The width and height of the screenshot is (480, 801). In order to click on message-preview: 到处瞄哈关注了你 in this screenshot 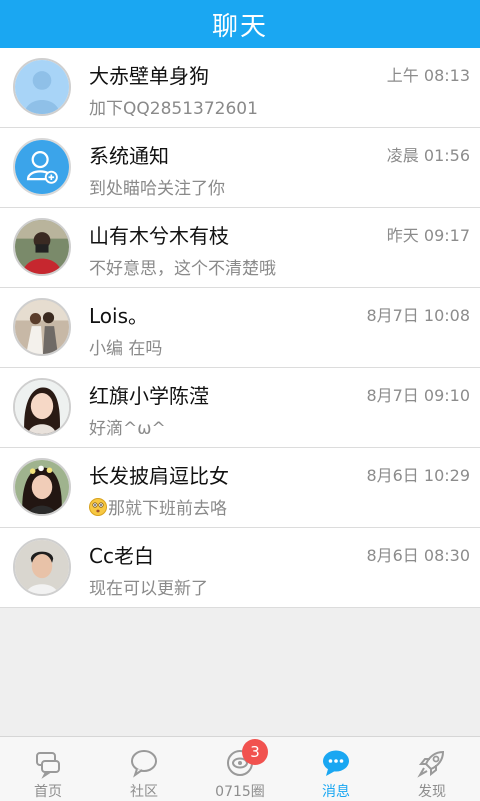, I will do `click(157, 186)`.